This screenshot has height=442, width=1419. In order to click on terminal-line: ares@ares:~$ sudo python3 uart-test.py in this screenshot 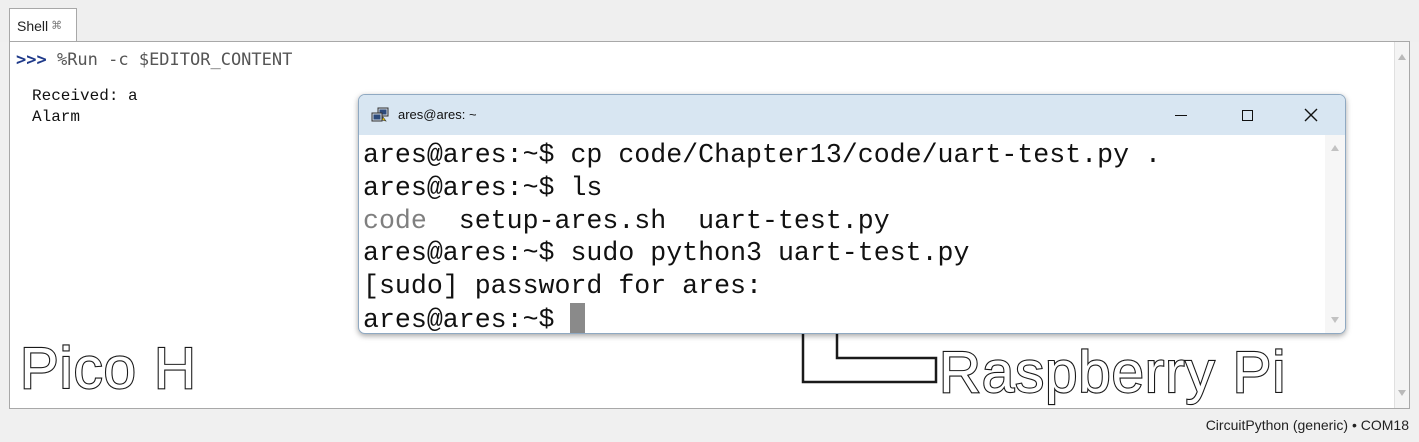, I will do `click(843, 253)`.